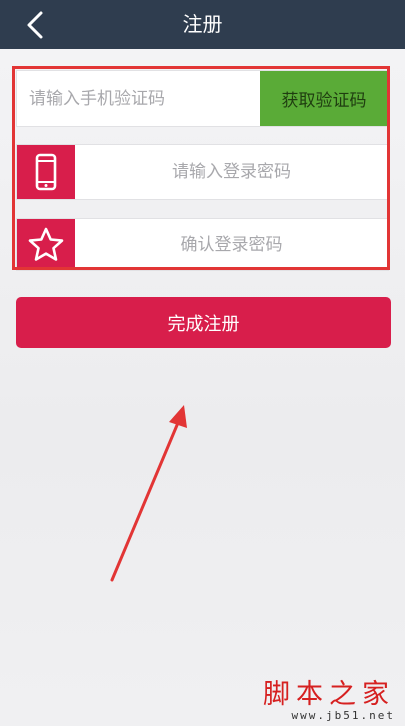  I want to click on watermark: 脚本之家 www.jb51.net, so click(329, 700).